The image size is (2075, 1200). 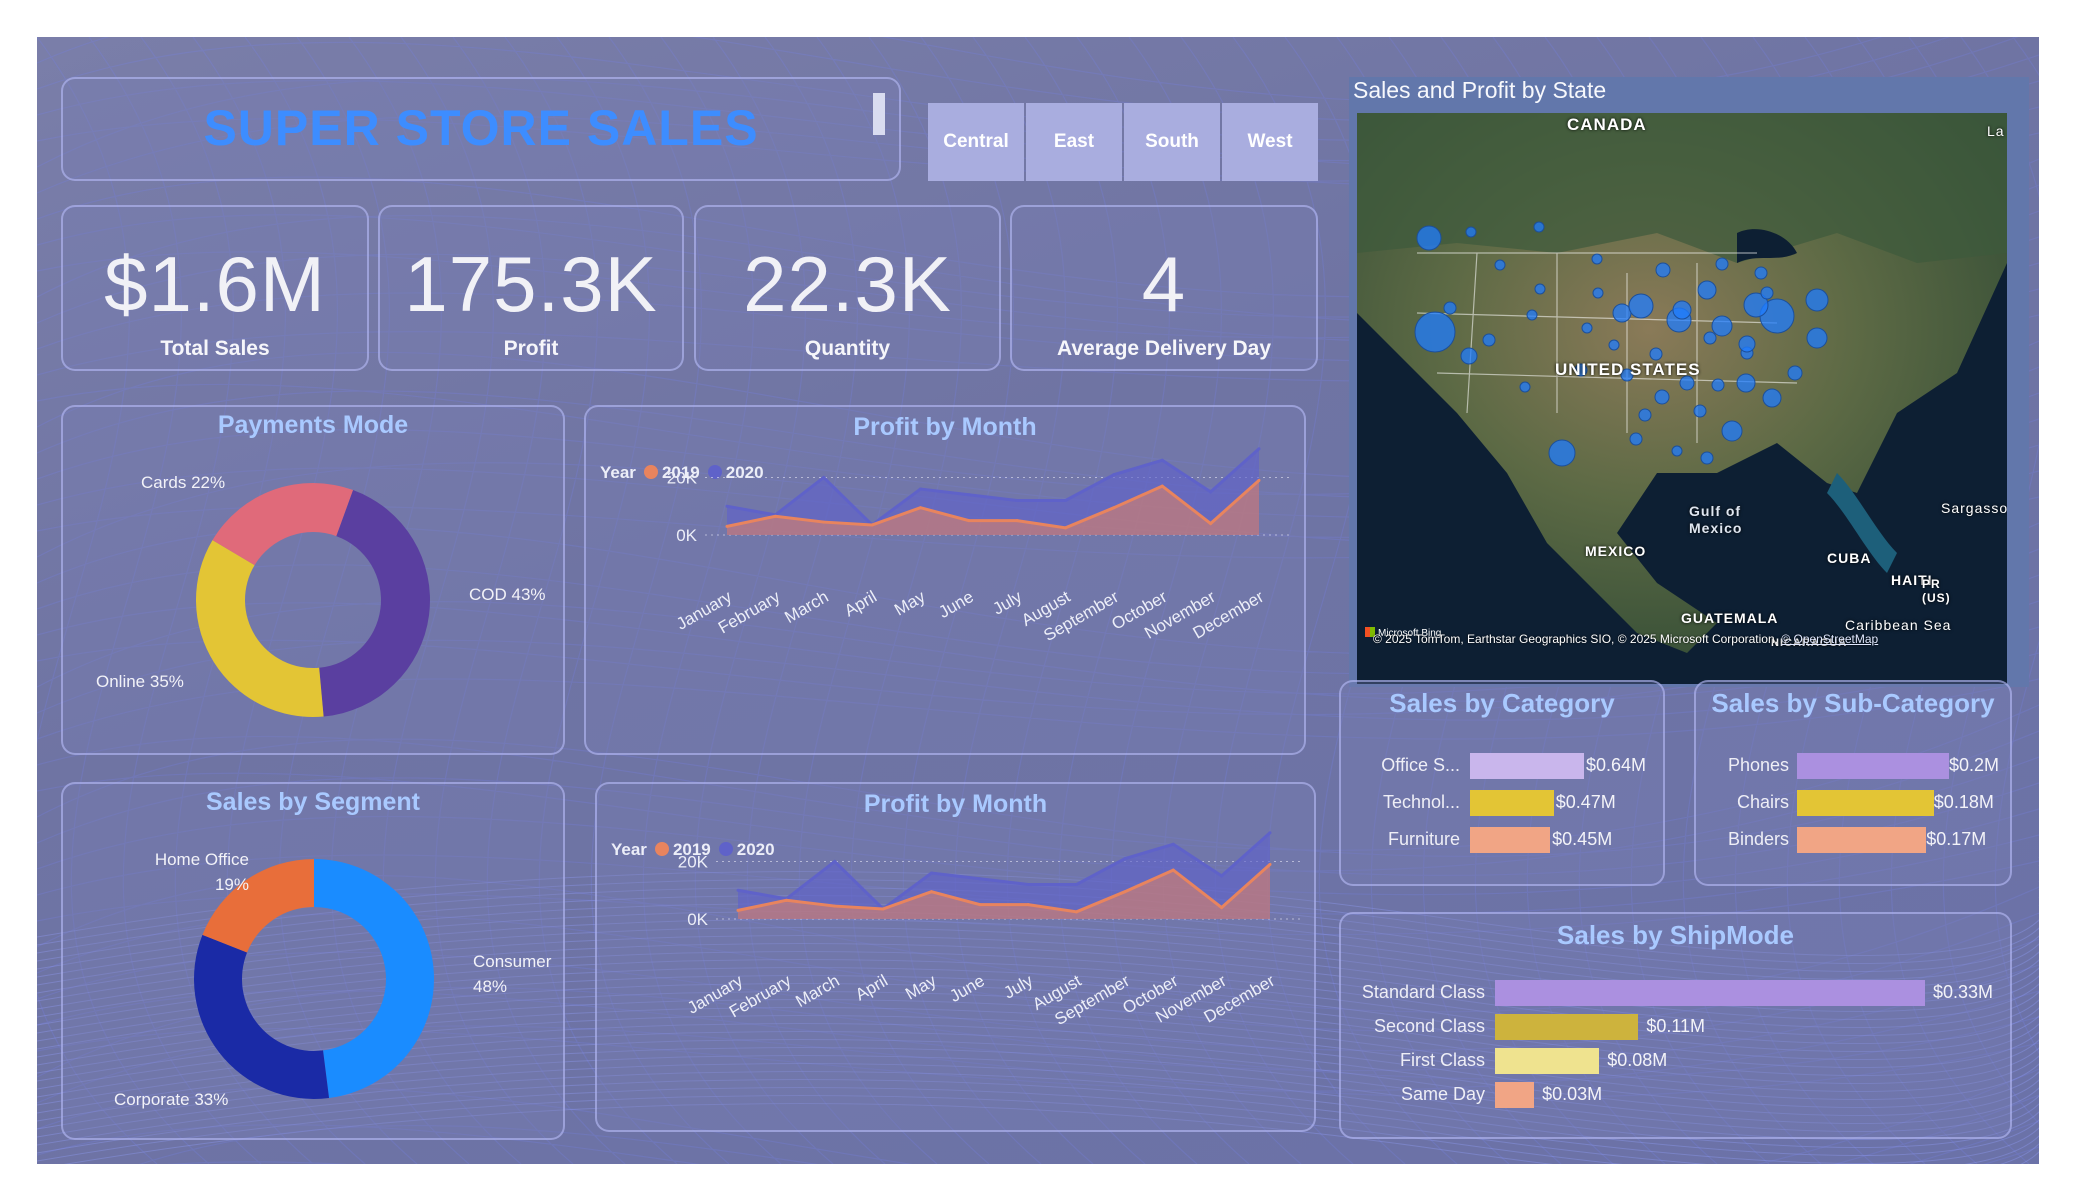 What do you see at coordinates (976, 142) in the screenshot?
I see `region-button-central: Central` at bounding box center [976, 142].